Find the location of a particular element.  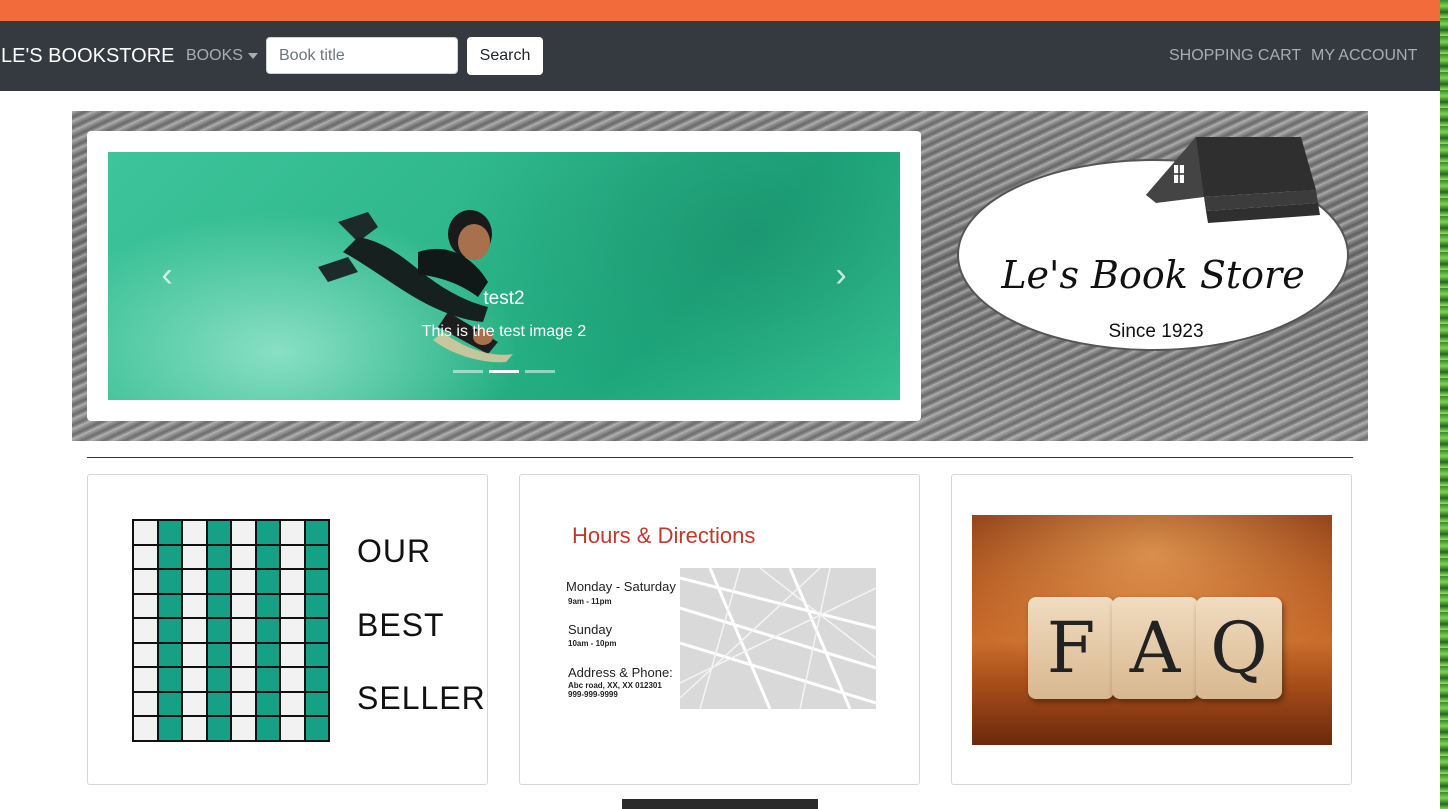

best-seller-books-image is located at coordinates (231, 630).